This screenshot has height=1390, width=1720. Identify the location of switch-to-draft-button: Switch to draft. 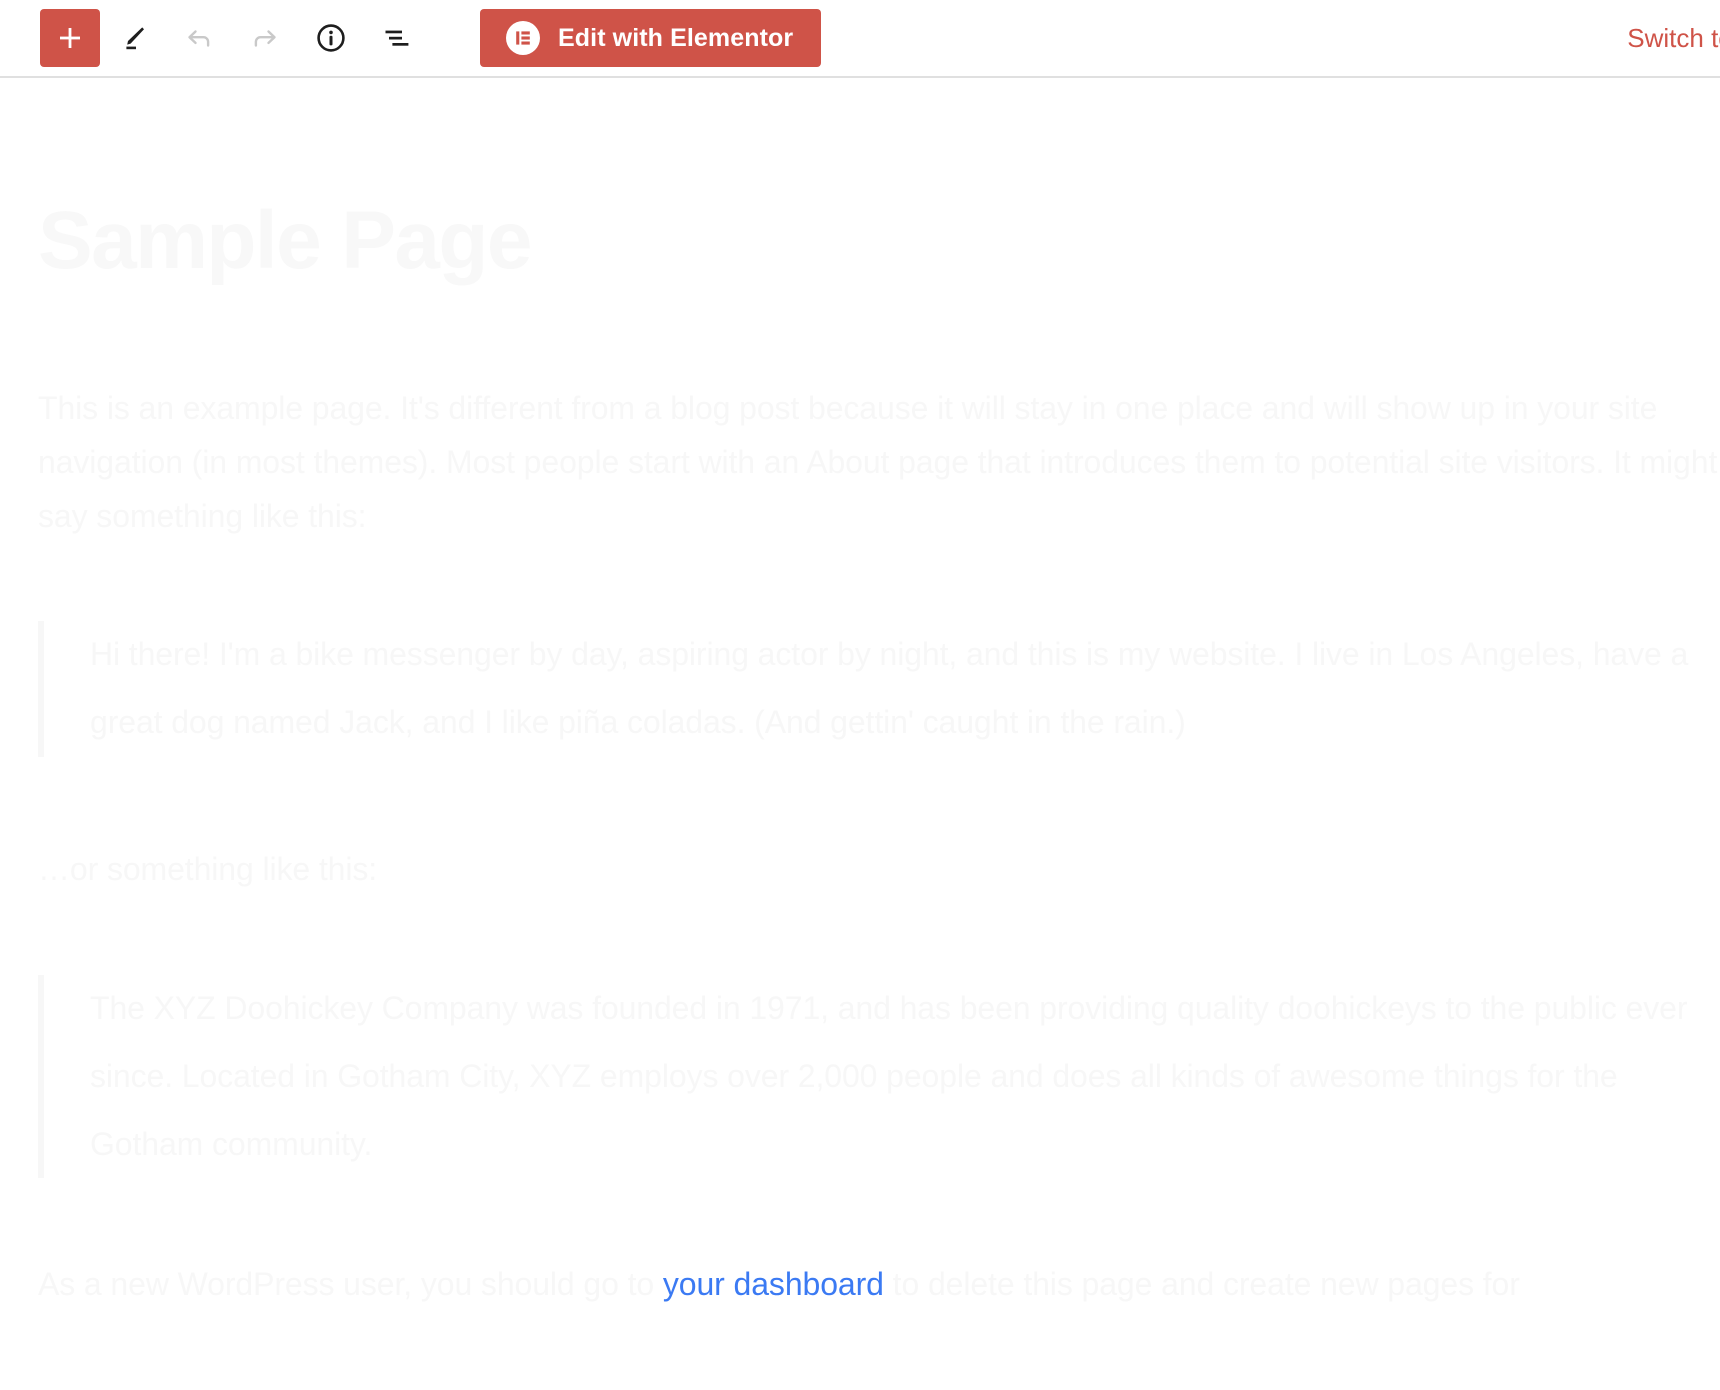
(1673, 38).